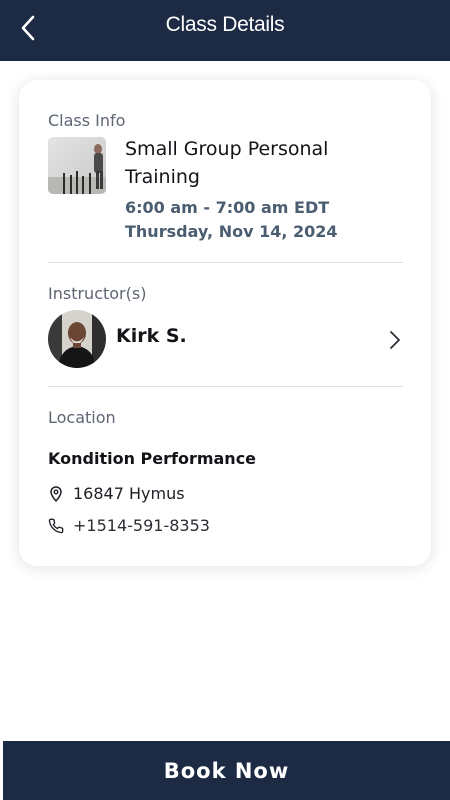 The width and height of the screenshot is (450, 800). I want to click on avatar, so click(77, 339).